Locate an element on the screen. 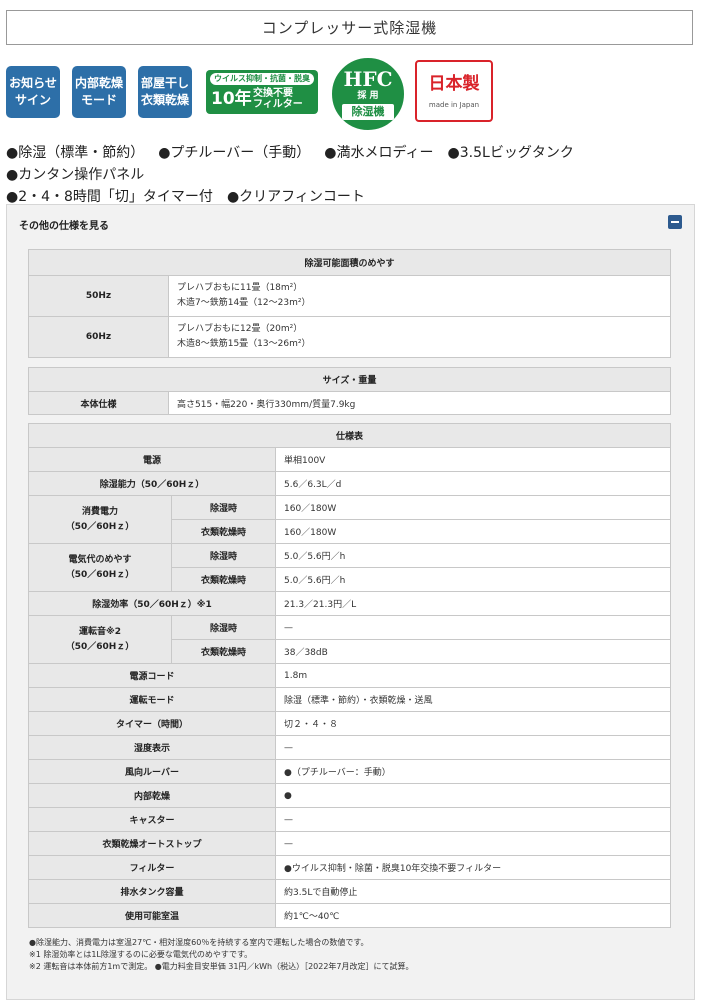 This screenshot has height=1007, width=701. row-value: ● is located at coordinates (473, 795).